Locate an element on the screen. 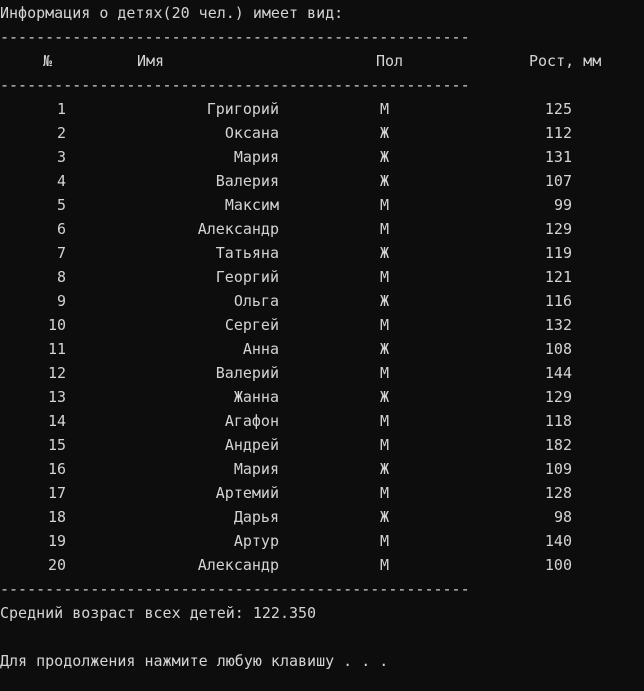  cell-number: 12 is located at coordinates (56, 373).